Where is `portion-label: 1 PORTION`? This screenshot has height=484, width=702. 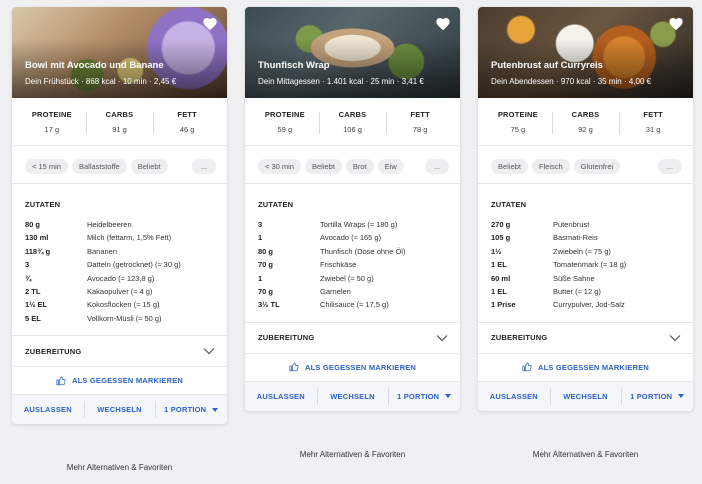 portion-label: 1 PORTION is located at coordinates (651, 396).